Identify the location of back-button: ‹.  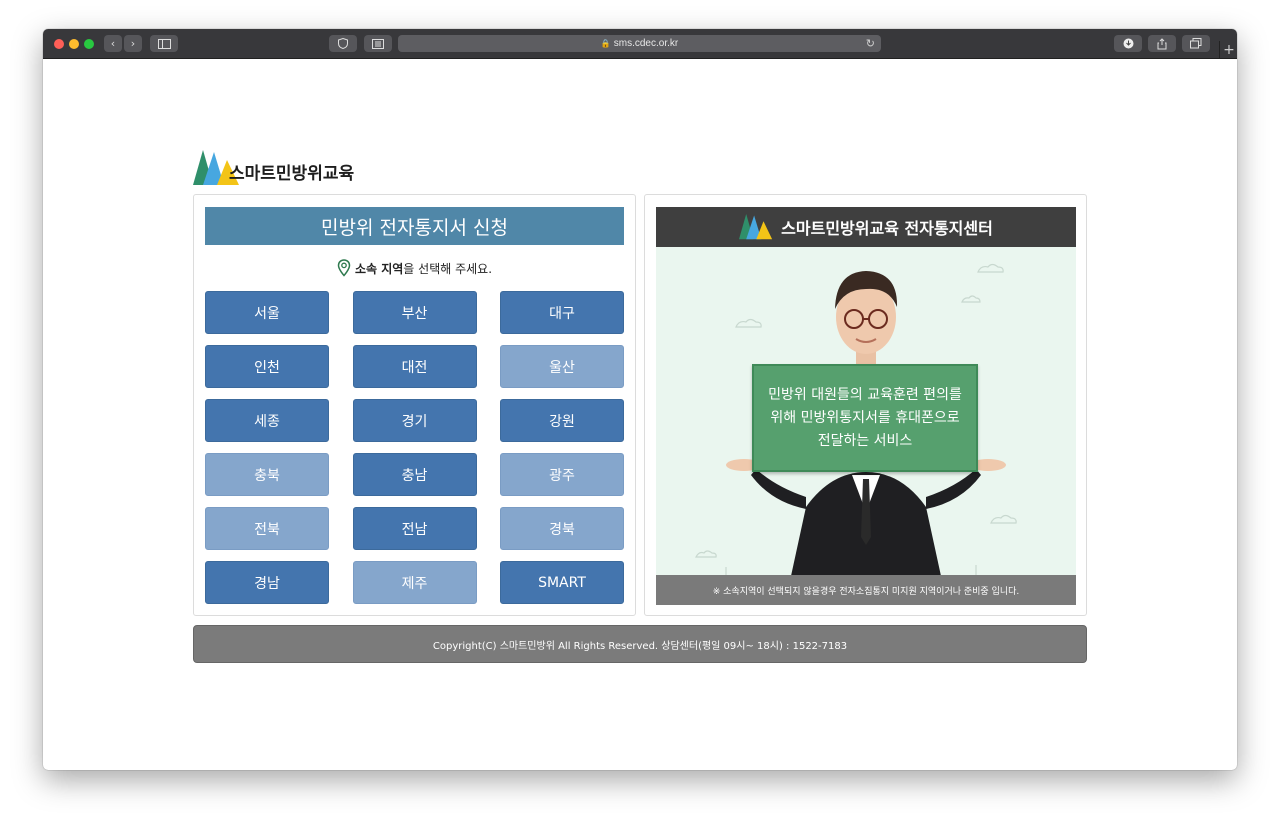
(113, 43).